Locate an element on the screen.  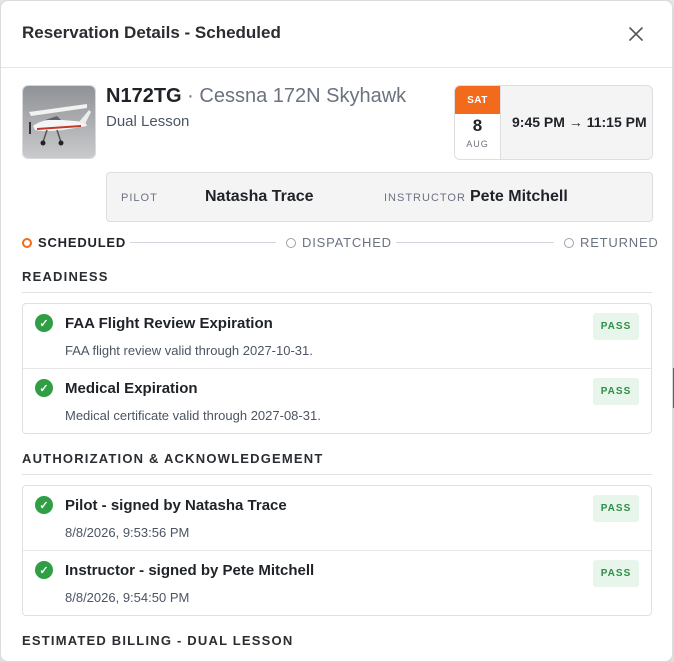
instructor-name: Pete Mitchell is located at coordinates (519, 196).